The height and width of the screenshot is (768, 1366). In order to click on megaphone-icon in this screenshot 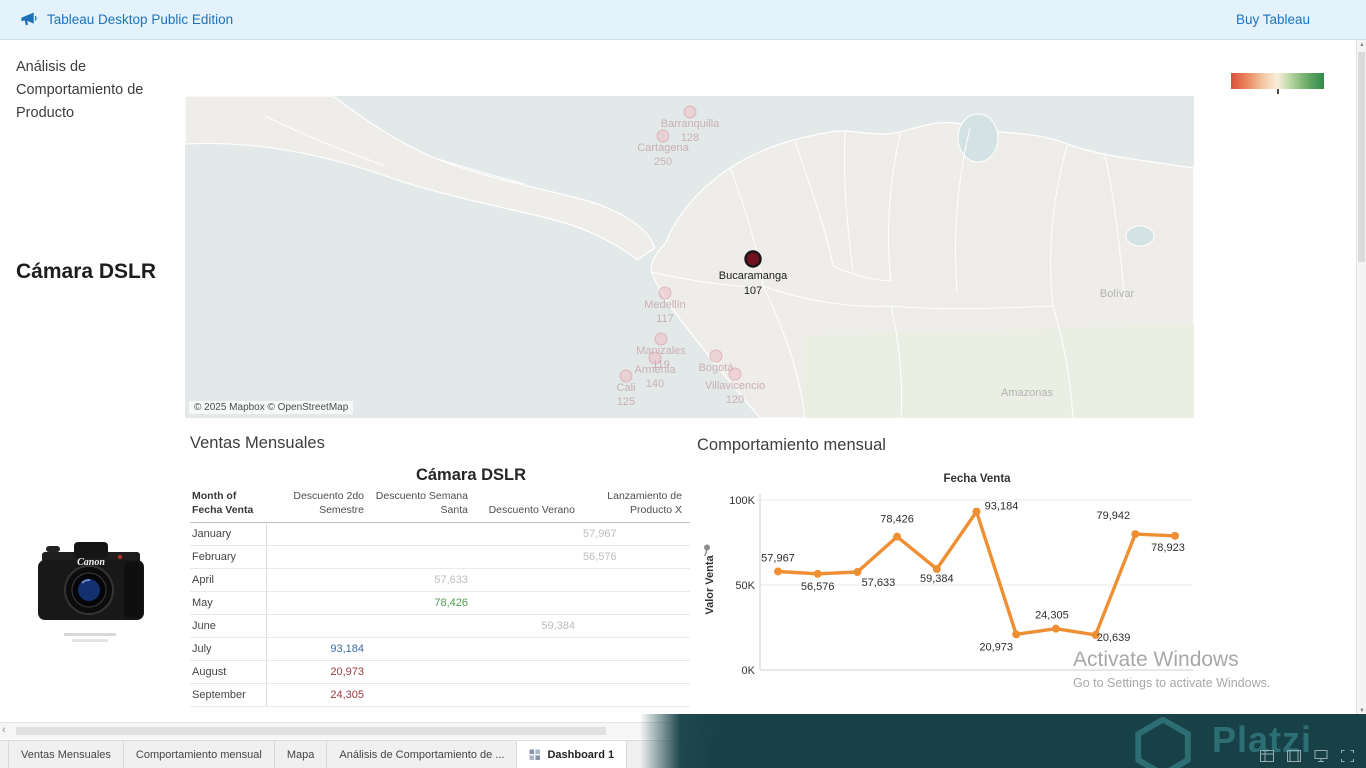, I will do `click(29, 19)`.